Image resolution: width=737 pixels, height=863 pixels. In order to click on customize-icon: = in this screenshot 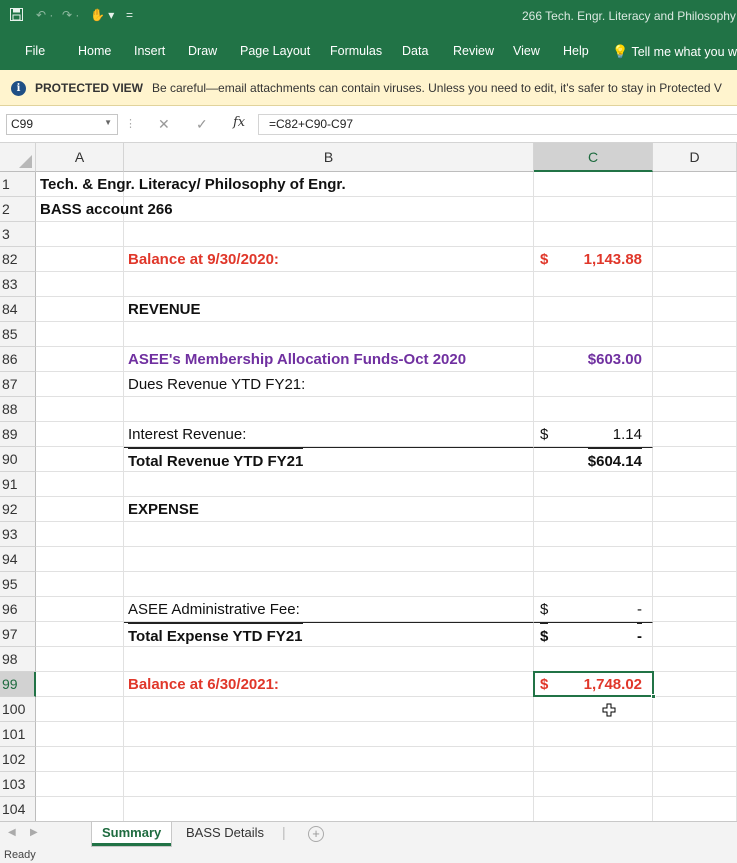, I will do `click(129, 15)`.